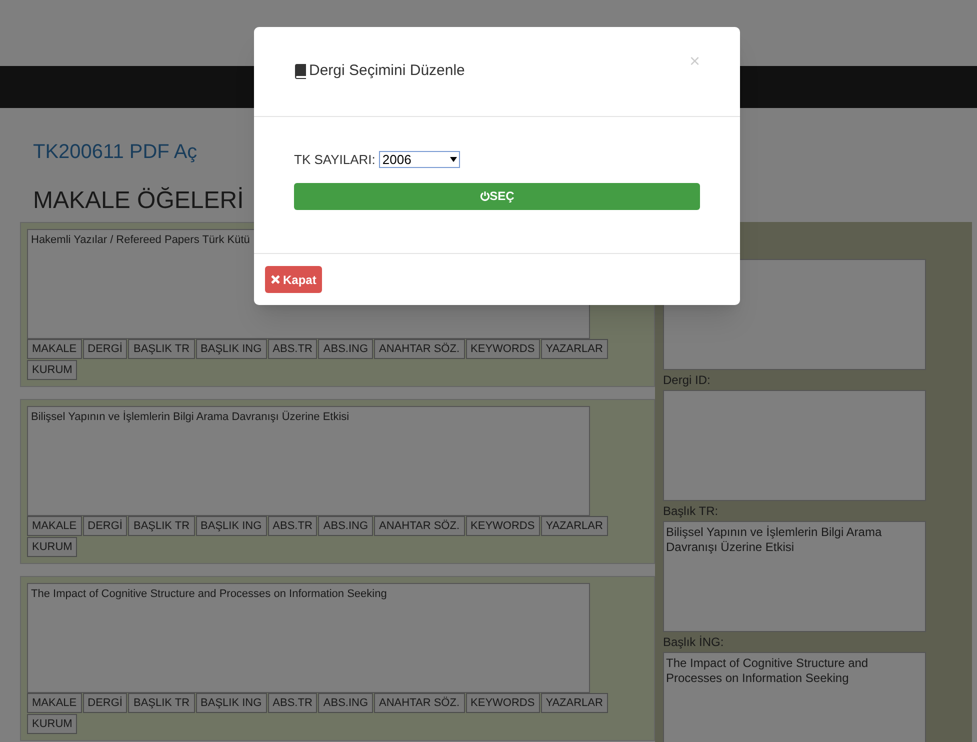  What do you see at coordinates (687, 380) in the screenshot?
I see `field-label: Dergi ID:` at bounding box center [687, 380].